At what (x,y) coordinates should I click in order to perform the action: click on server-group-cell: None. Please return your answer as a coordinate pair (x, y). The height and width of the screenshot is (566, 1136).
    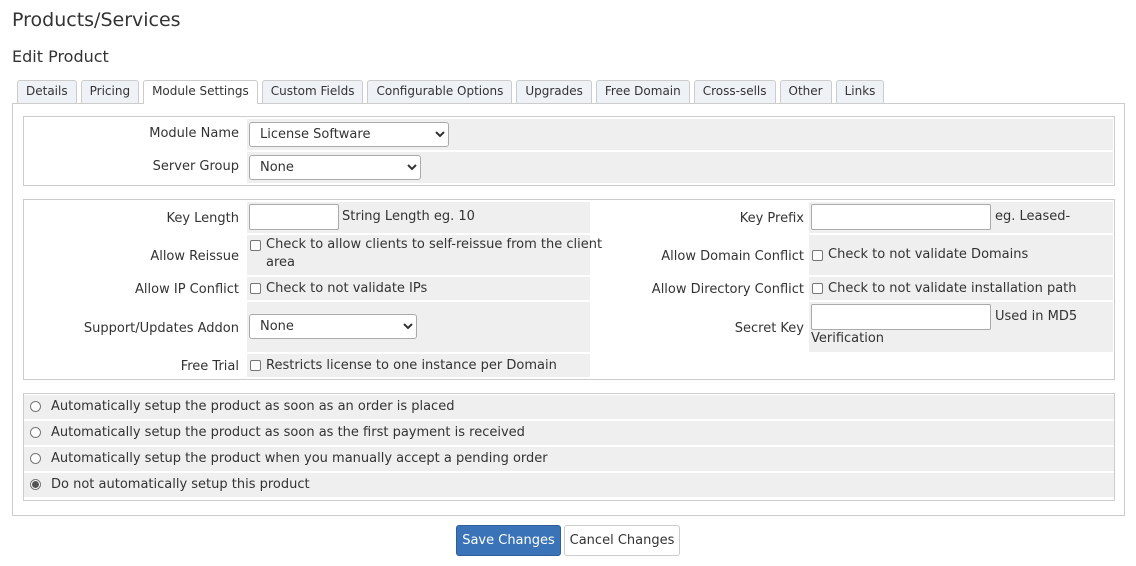
    Looking at the image, I should click on (680, 167).